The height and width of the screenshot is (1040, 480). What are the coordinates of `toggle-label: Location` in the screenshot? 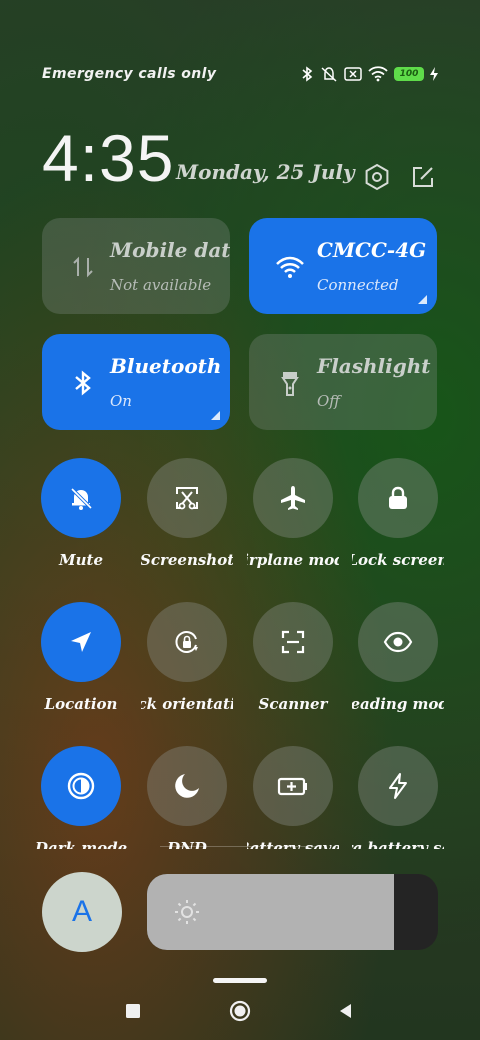 It's located at (81, 704).